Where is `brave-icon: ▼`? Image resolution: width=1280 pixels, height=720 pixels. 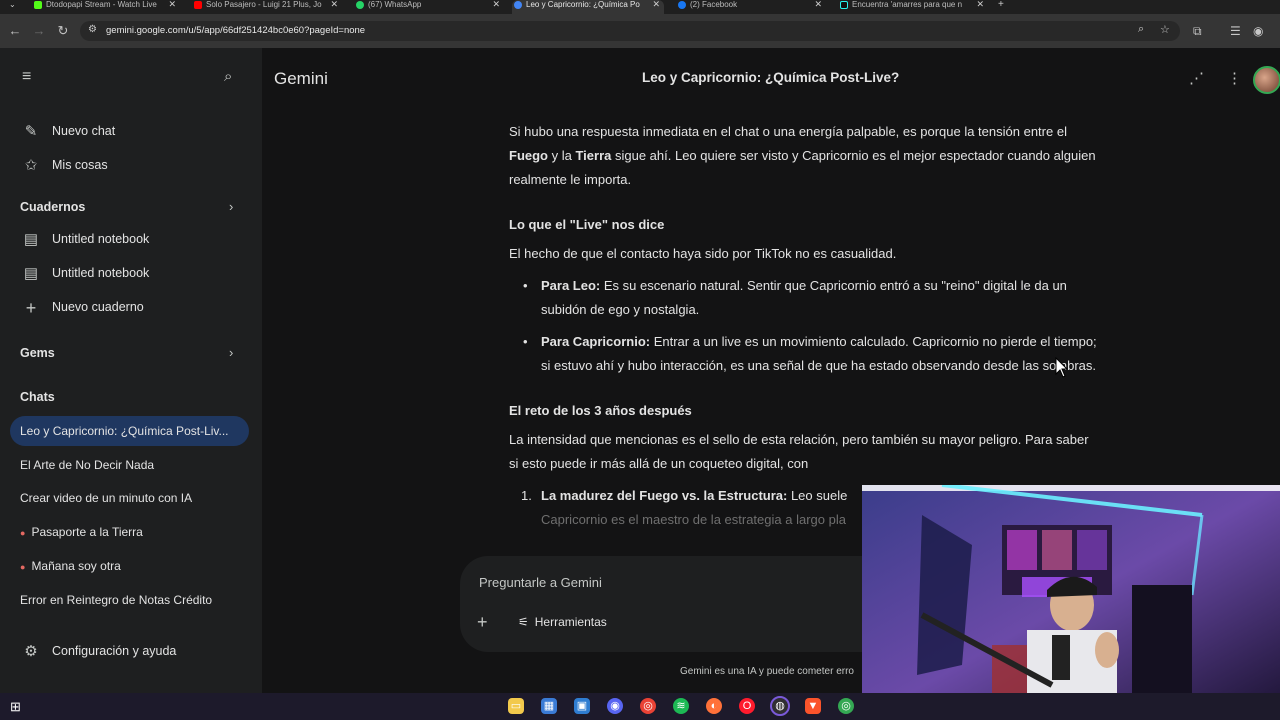 brave-icon: ▼ is located at coordinates (813, 706).